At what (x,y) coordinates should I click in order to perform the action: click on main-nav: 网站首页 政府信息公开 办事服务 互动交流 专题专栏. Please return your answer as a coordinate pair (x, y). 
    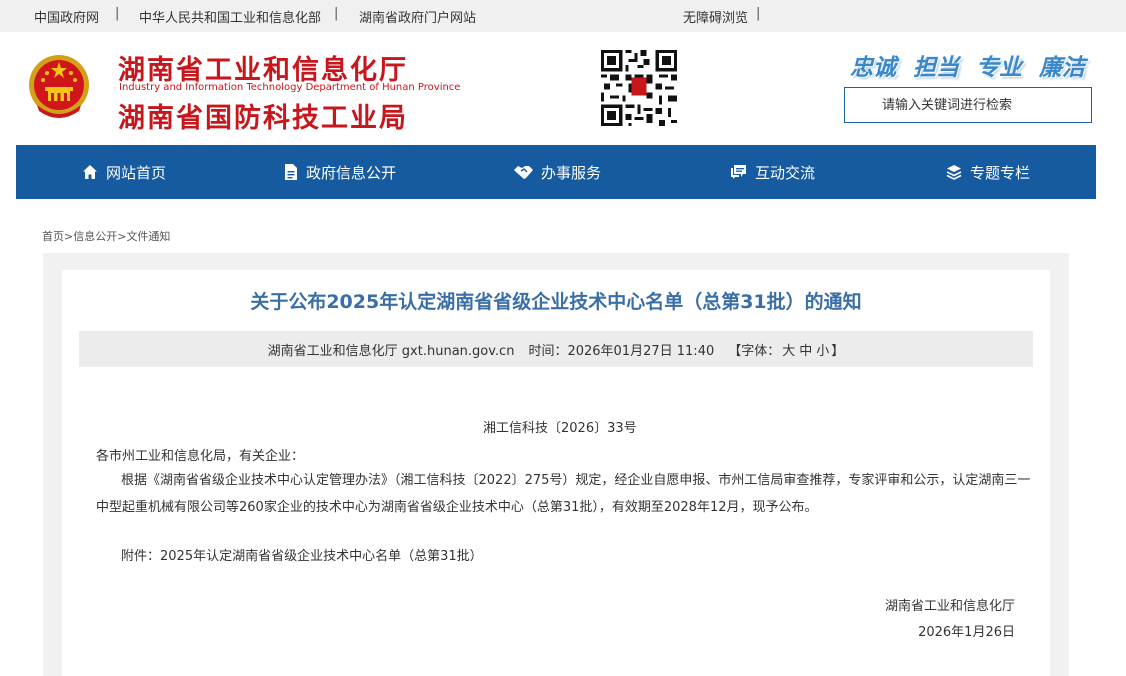
    Looking at the image, I should click on (556, 172).